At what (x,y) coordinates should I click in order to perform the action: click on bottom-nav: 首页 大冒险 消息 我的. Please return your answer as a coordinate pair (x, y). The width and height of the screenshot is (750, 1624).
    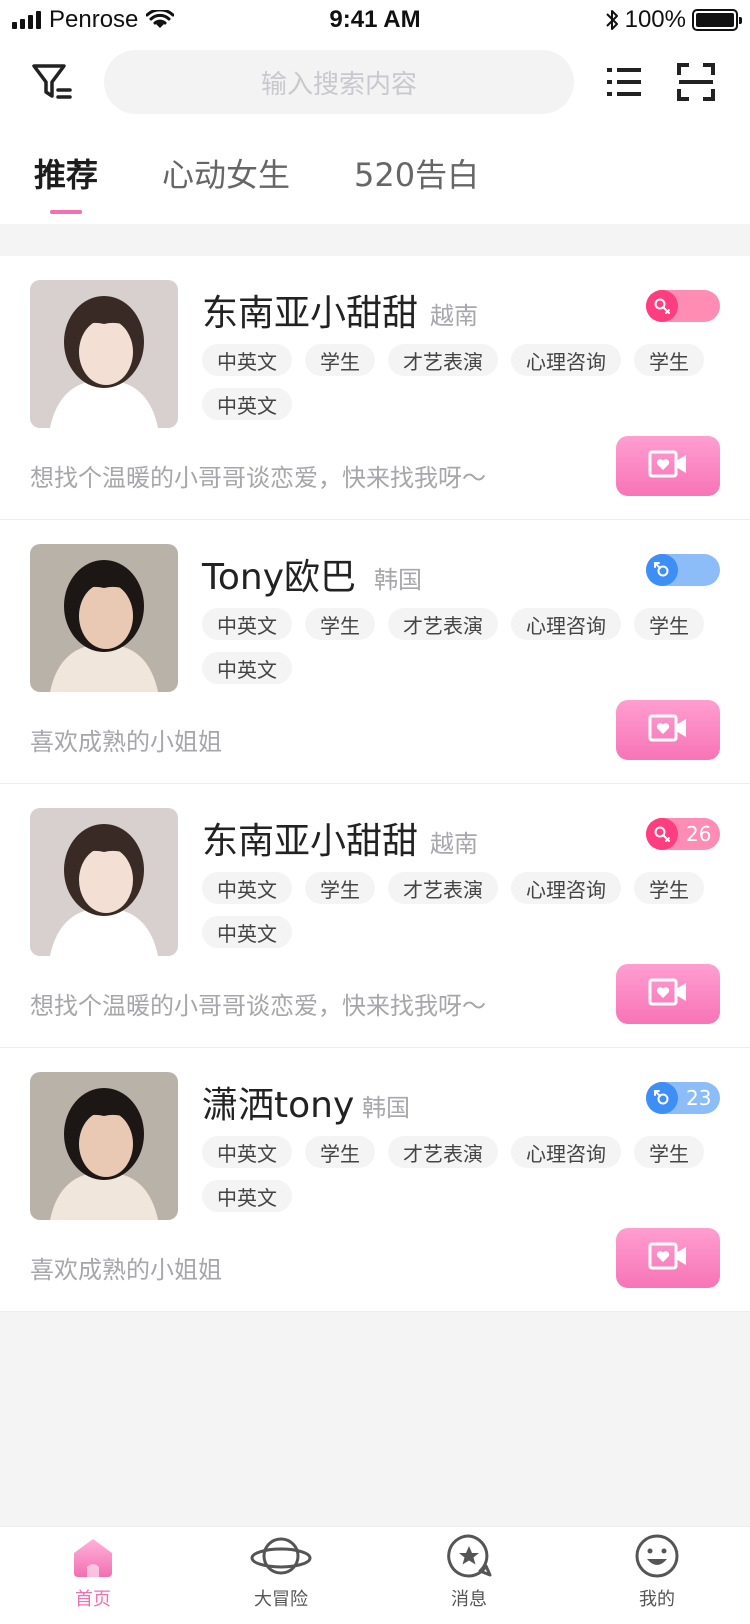
    Looking at the image, I should click on (375, 1575).